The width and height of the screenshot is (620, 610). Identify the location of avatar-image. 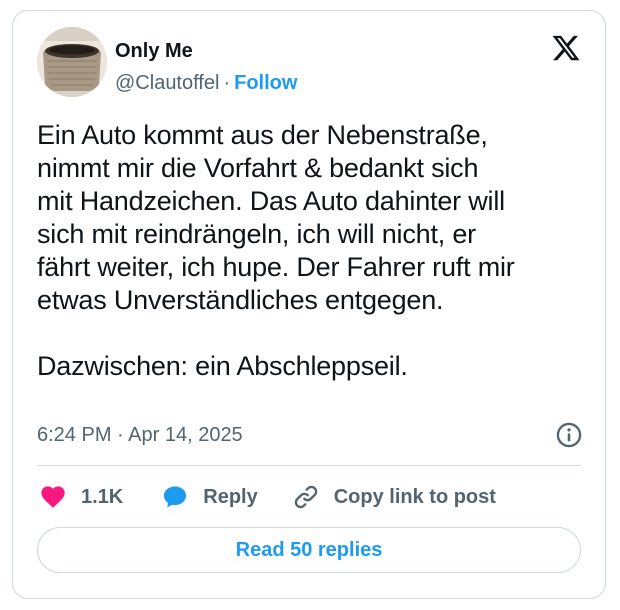
(72, 62).